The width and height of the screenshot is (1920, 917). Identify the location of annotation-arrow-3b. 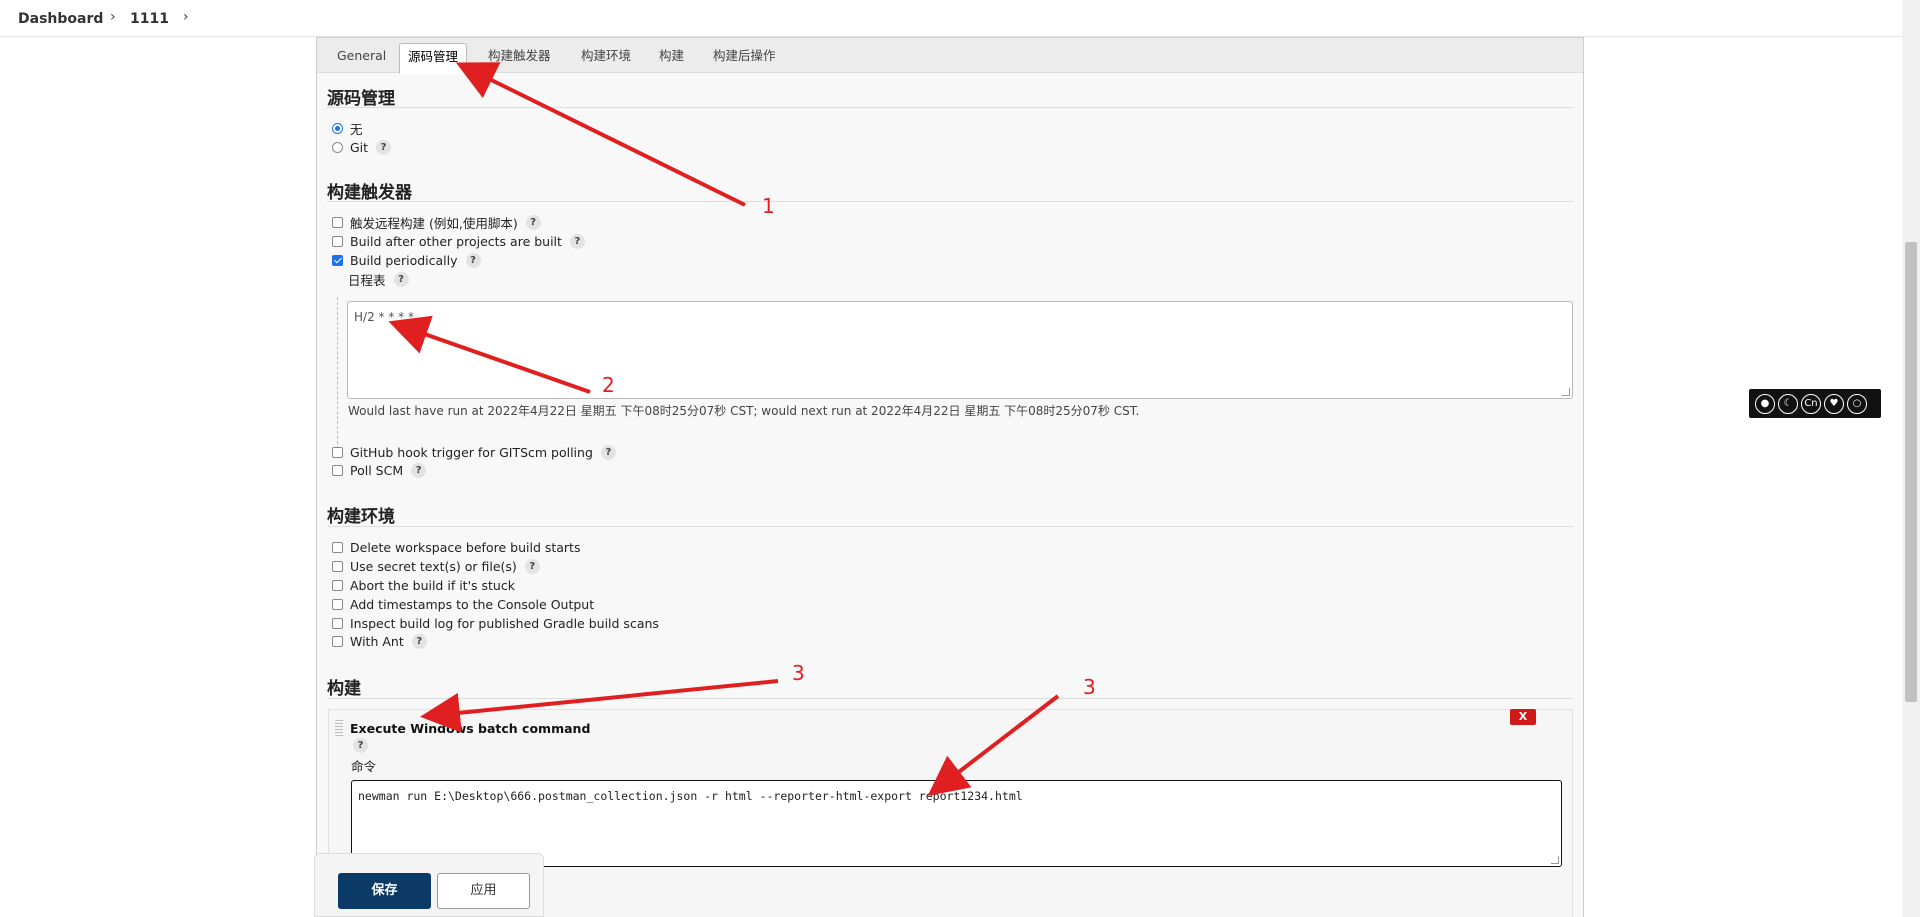
(993, 745).